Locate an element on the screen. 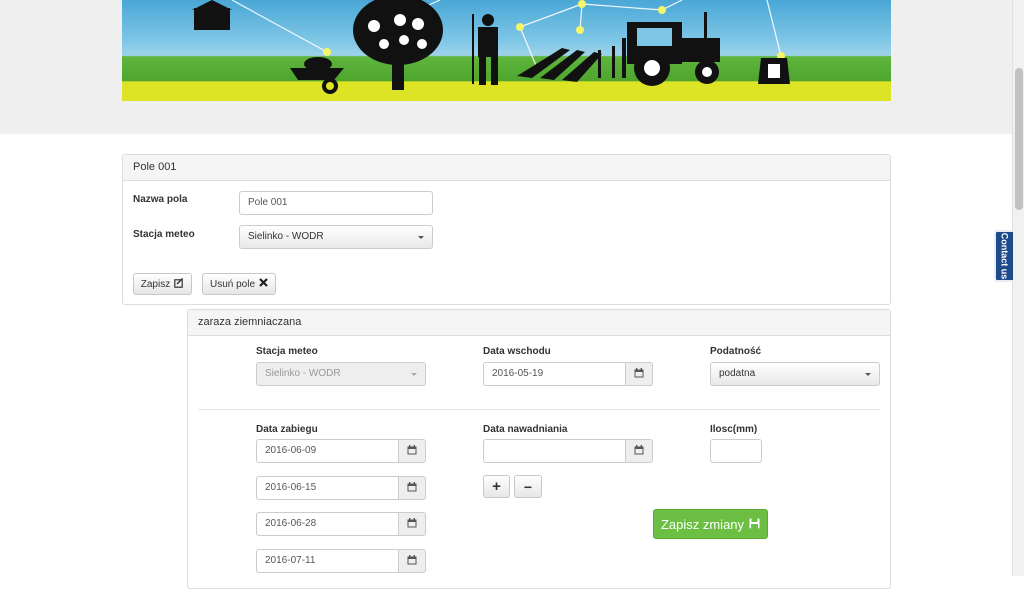 This screenshot has height=589, width=1024. treatment-date-input: 2016-06-28 is located at coordinates (327, 524).